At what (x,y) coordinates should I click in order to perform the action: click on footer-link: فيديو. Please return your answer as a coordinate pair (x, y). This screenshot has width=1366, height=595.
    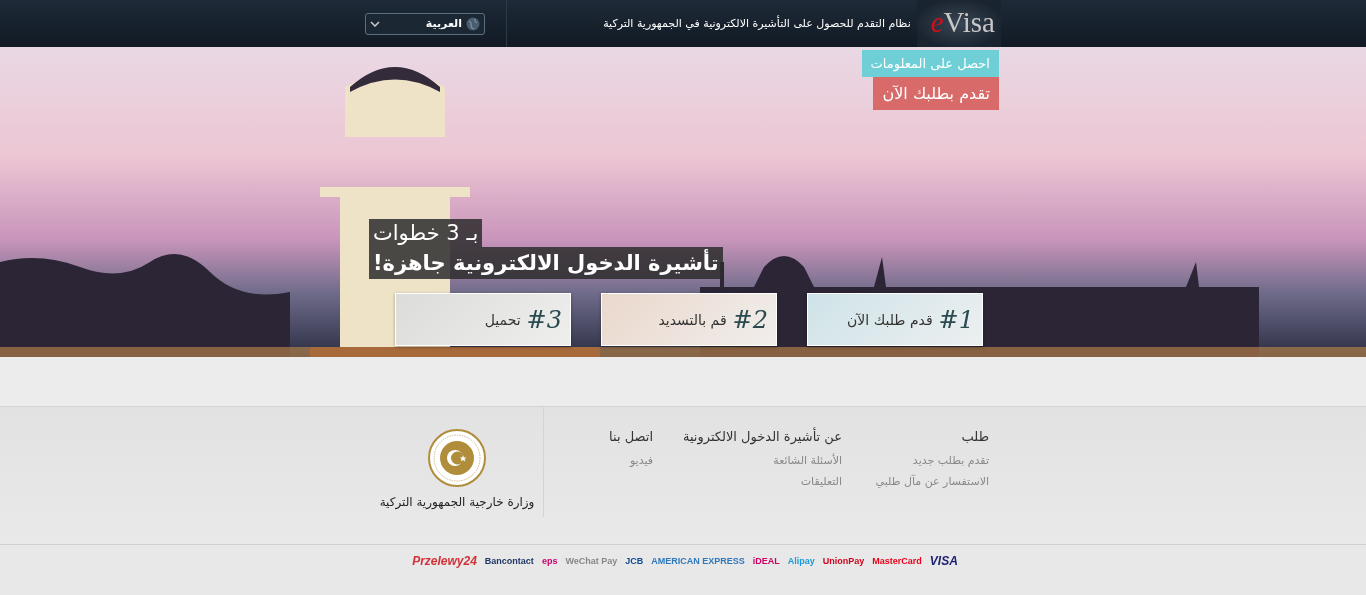
    Looking at the image, I should click on (641, 460).